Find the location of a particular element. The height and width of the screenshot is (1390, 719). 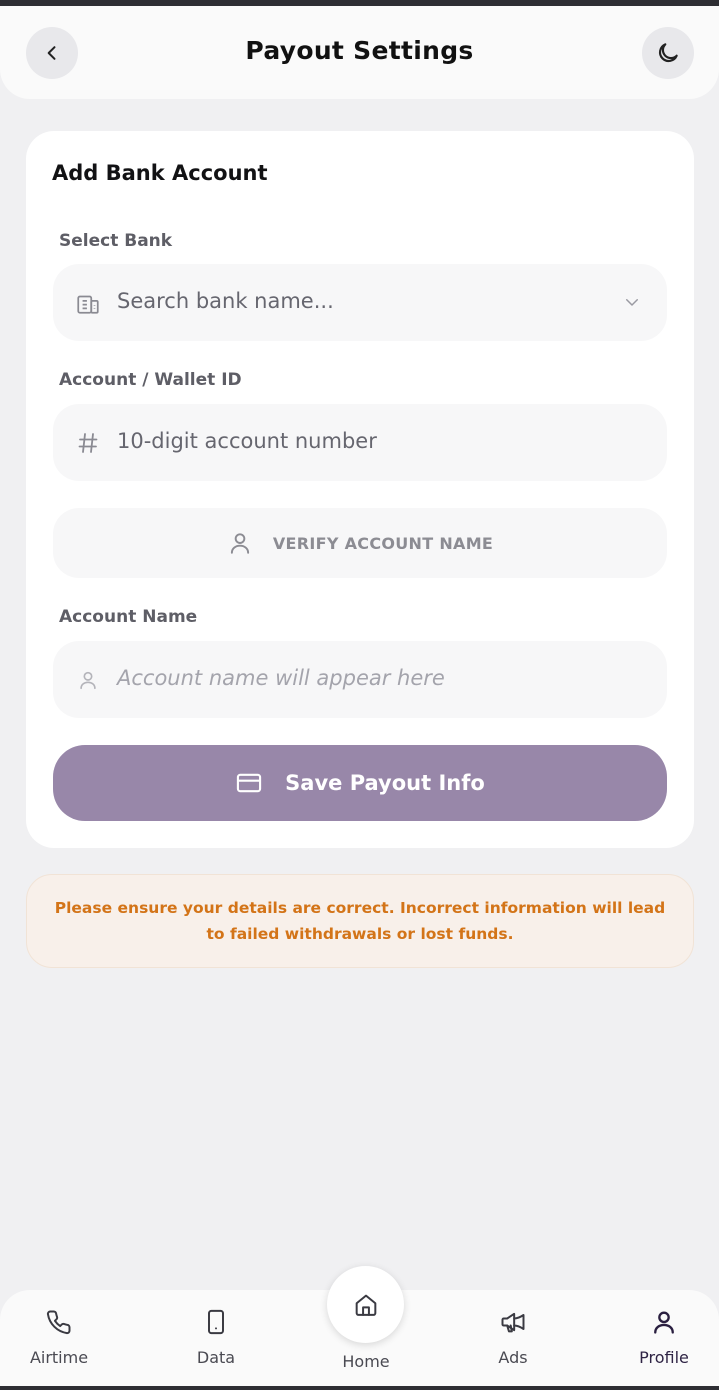

verify-account-name-button: VERIFY ACCOUNT NAME is located at coordinates (360, 543).